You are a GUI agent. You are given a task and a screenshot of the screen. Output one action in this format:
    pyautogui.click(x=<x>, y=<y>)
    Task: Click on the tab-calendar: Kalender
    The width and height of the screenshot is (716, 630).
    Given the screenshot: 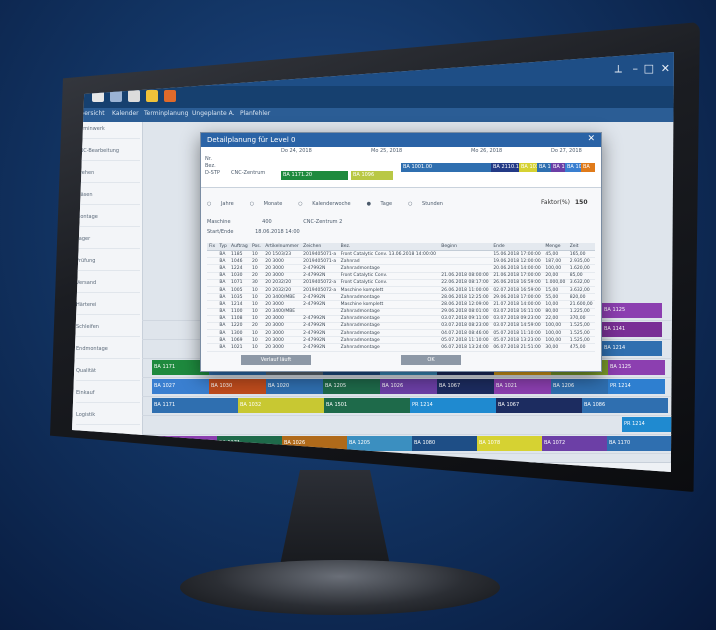 What is the action you would take?
    pyautogui.click(x=125, y=113)
    